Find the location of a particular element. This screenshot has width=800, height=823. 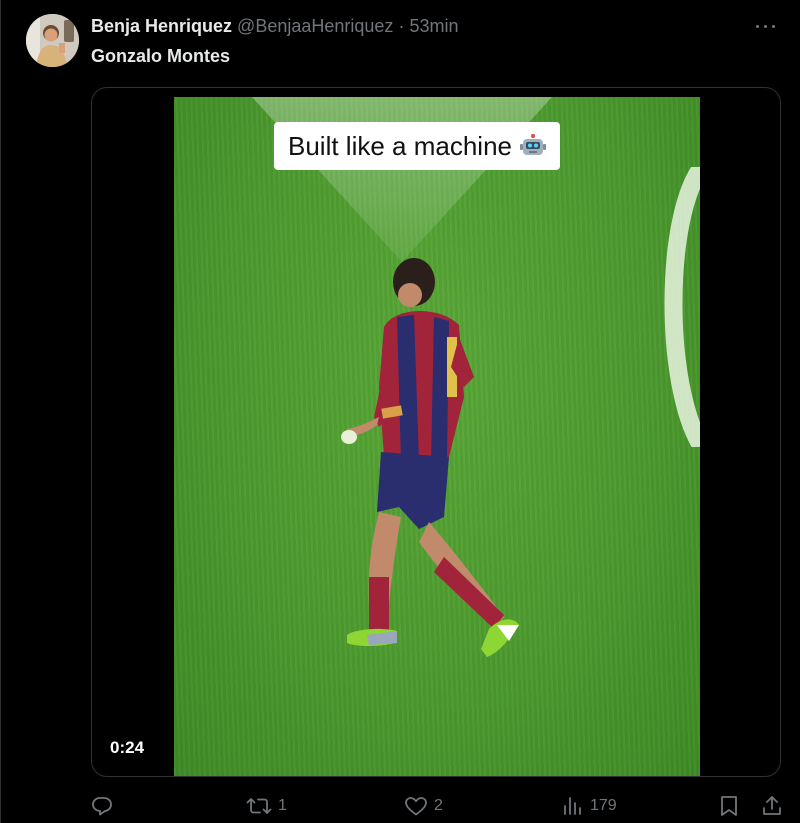

like-count: 2 is located at coordinates (438, 805).